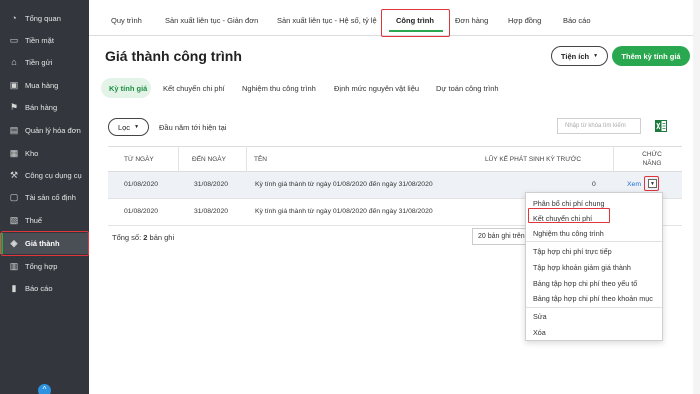 This screenshot has width=700, height=394. What do you see at coordinates (652, 159) in the screenshot?
I see `column-header-chuc-nang: Chức năng` at bounding box center [652, 159].